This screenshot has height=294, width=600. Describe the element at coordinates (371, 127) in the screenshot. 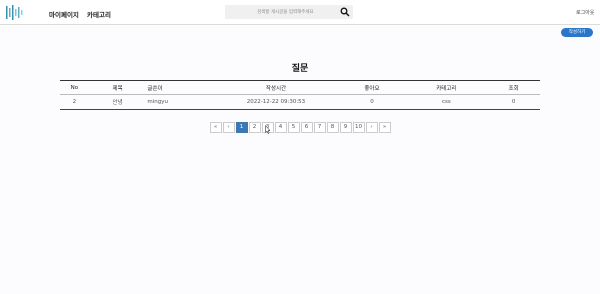

I see `page-next-button: ›` at that location.